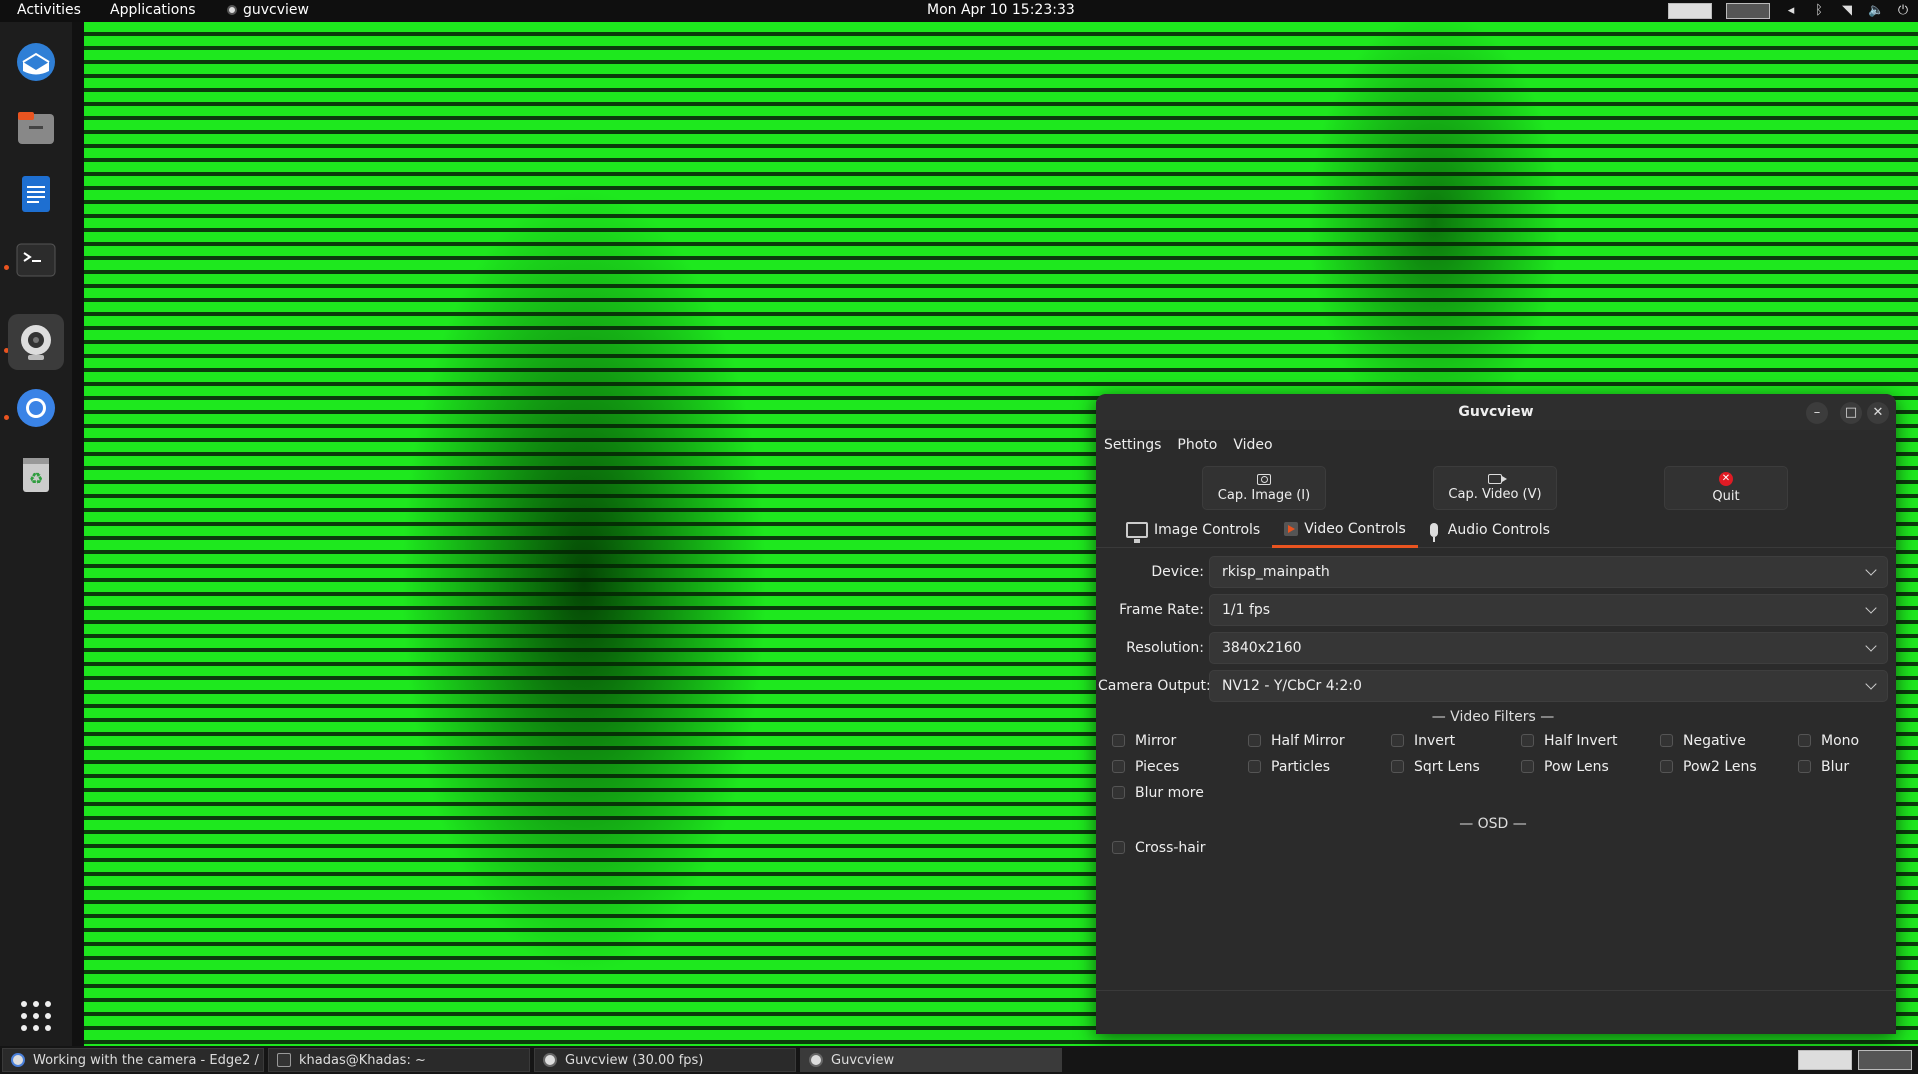 This screenshot has width=1918, height=1074. I want to click on close-button: ✕, so click(1878, 413).